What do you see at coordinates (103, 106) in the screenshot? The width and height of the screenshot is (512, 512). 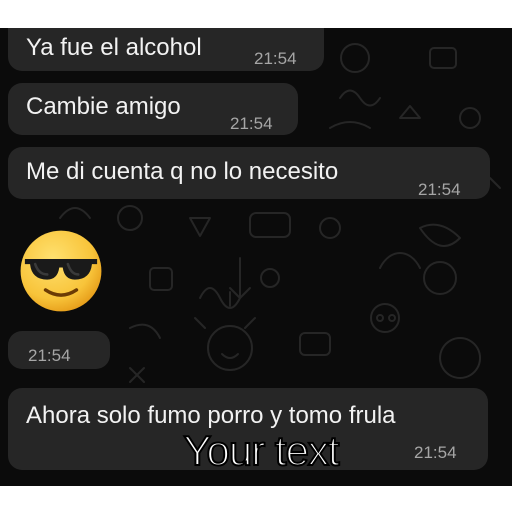 I see `message-text: Cambie amigo` at bounding box center [103, 106].